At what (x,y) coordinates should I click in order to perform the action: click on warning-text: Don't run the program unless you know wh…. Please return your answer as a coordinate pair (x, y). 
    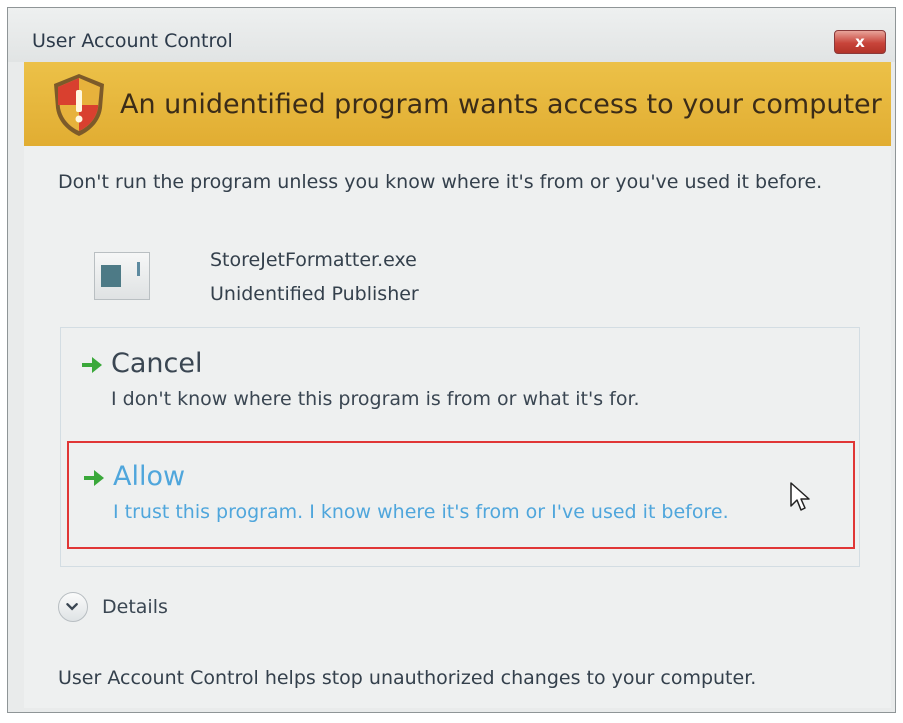
    Looking at the image, I should click on (440, 182).